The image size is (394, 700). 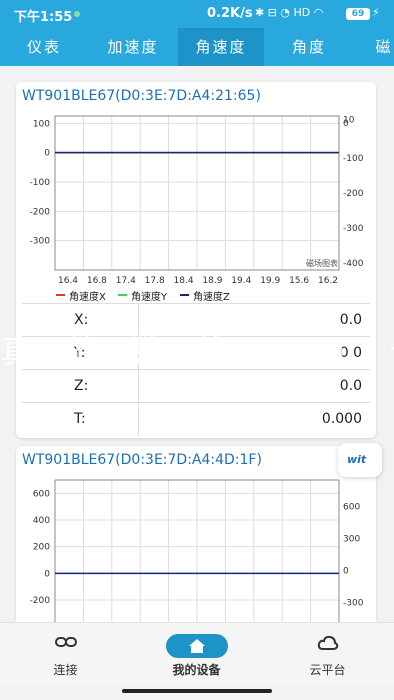 What do you see at coordinates (65, 670) in the screenshot?
I see `nav-label: 连接` at bounding box center [65, 670].